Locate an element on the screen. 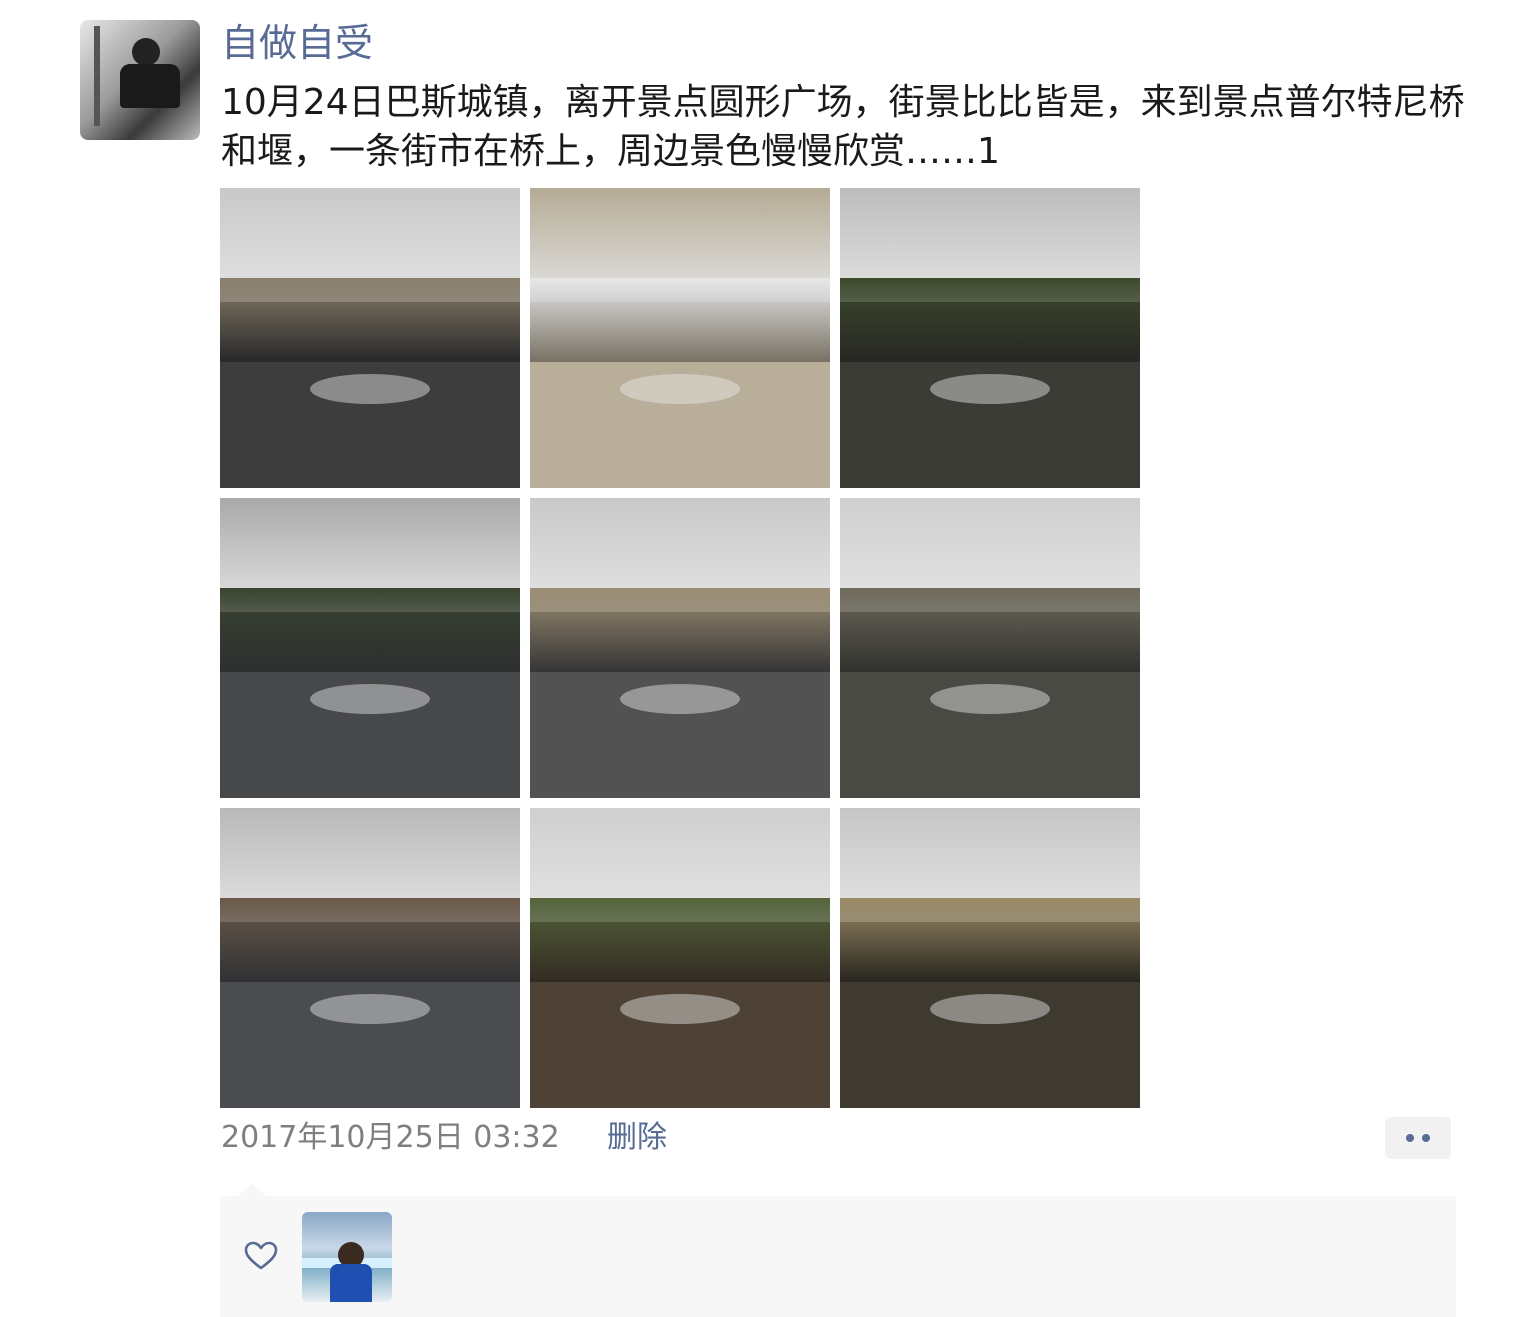 This screenshot has height=1317, width=1536. photo-bridge-cafe is located at coordinates (990, 648).